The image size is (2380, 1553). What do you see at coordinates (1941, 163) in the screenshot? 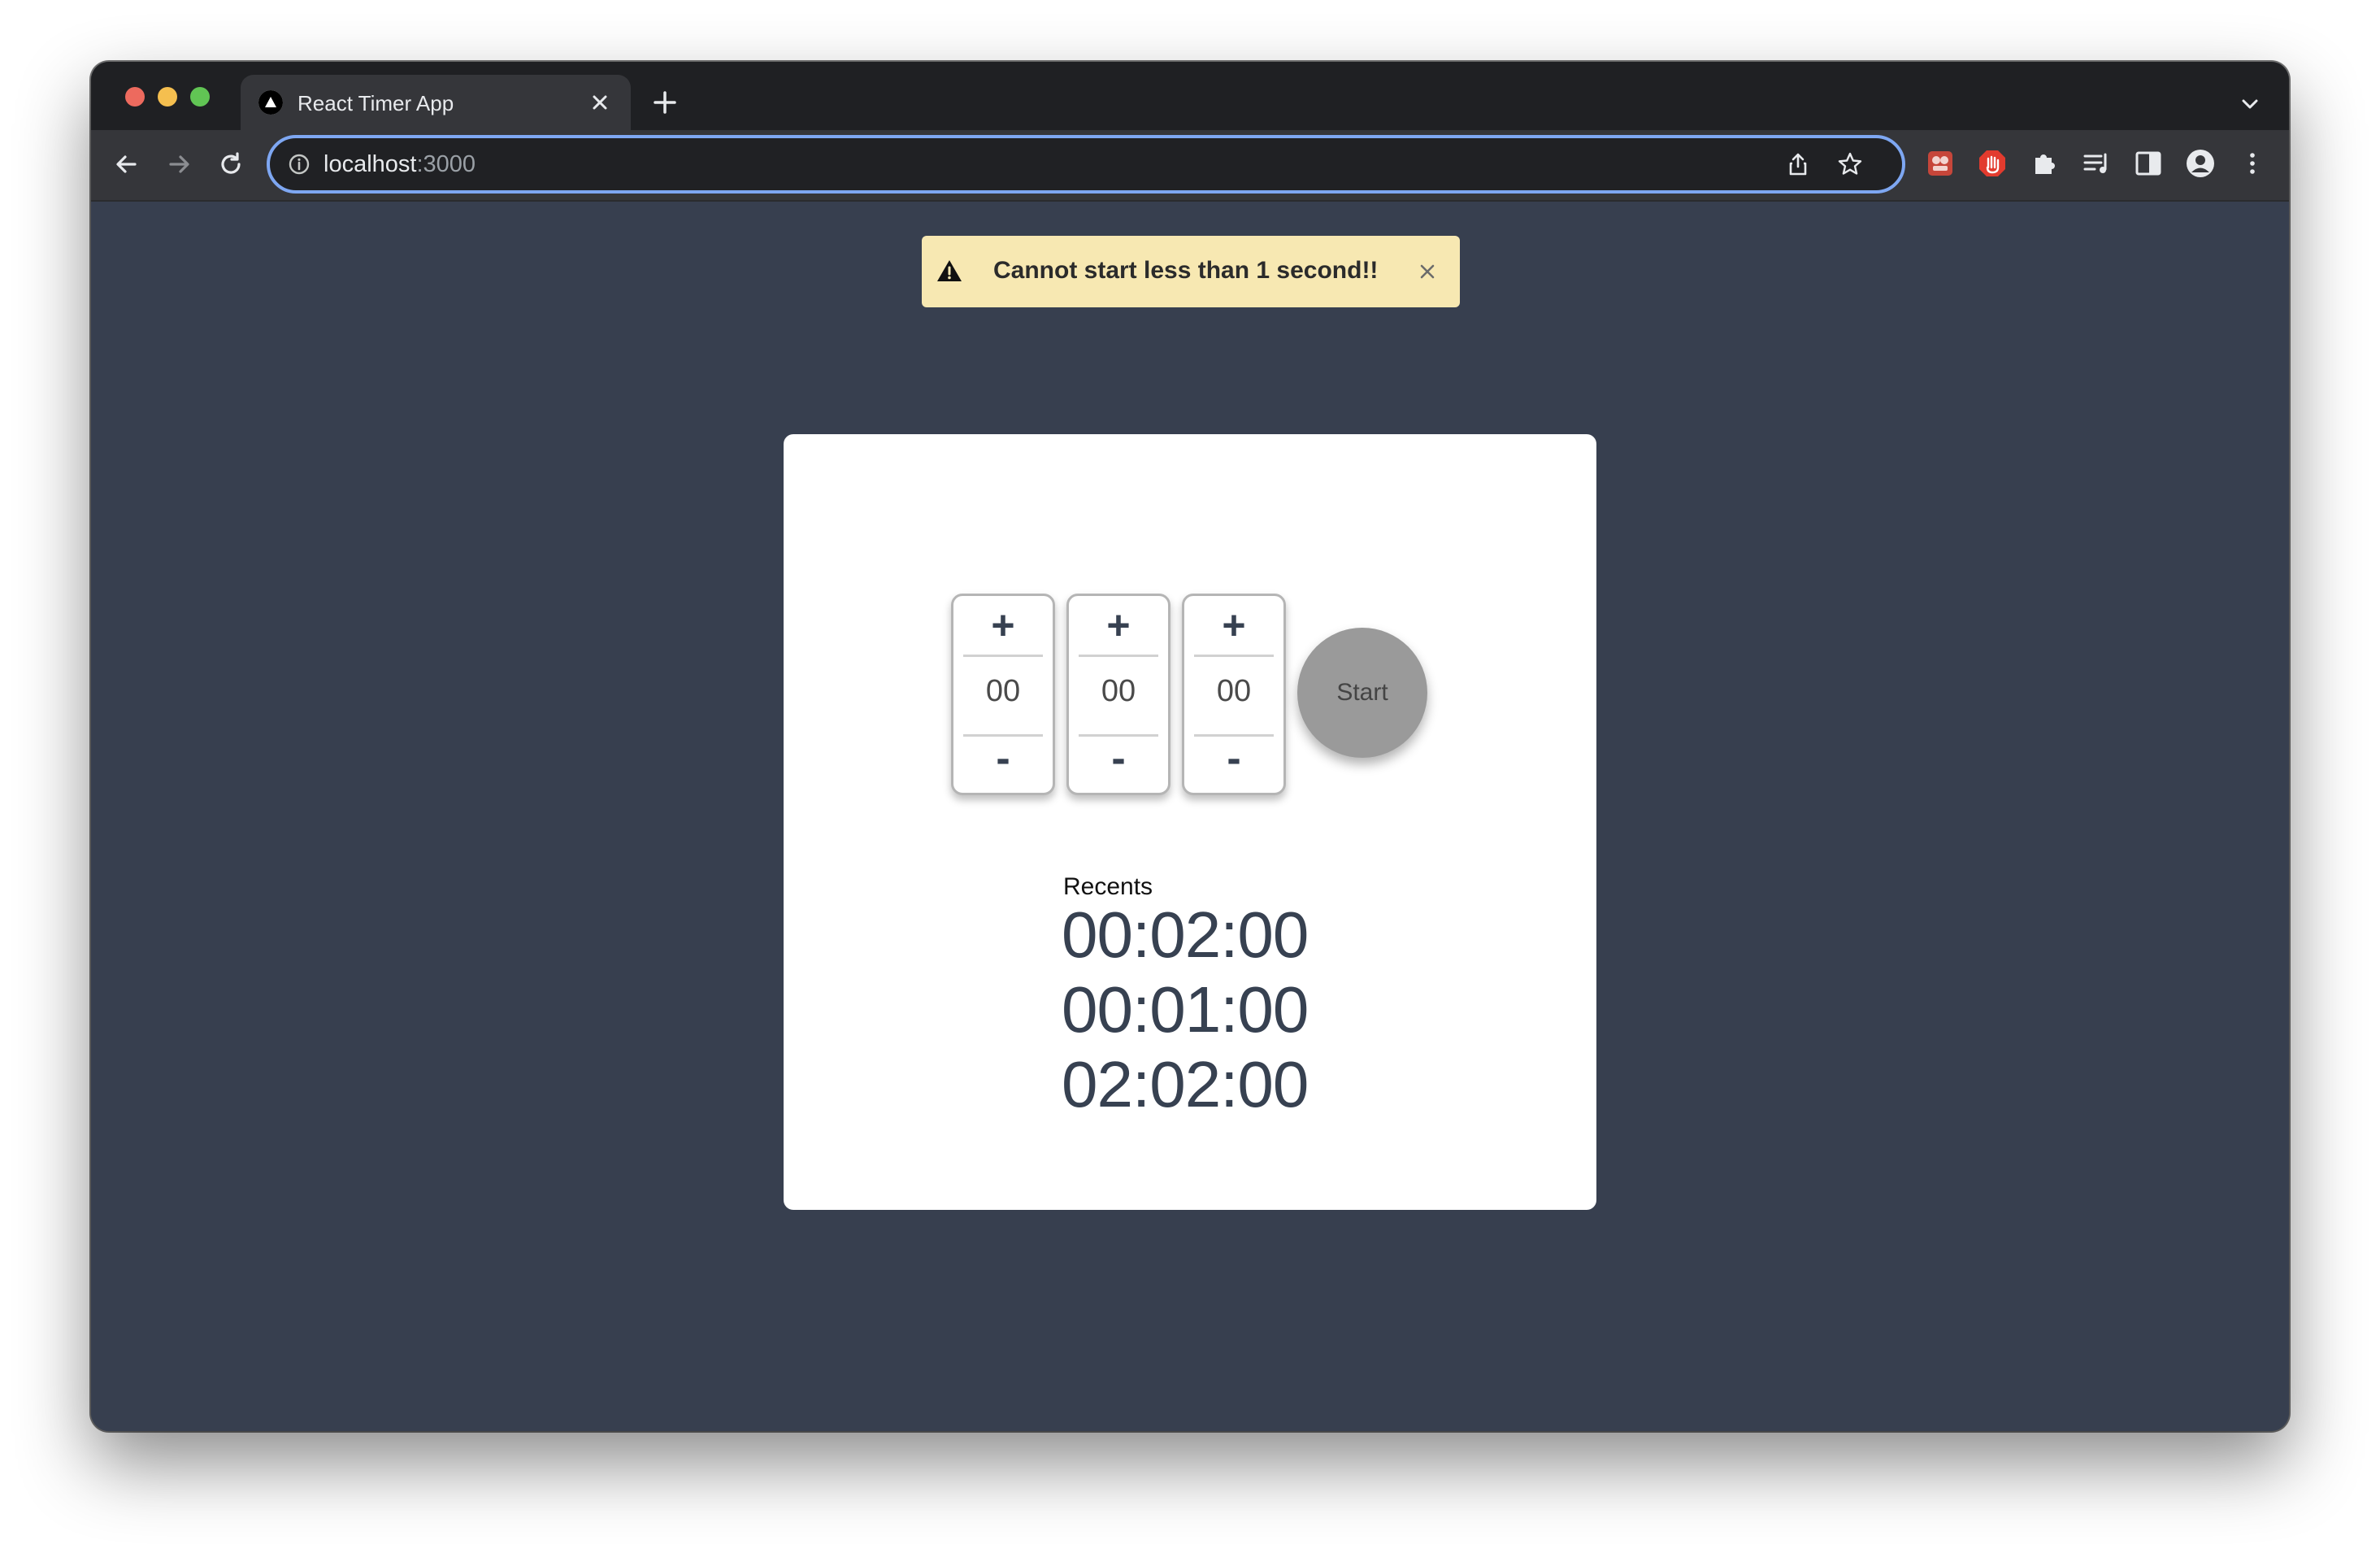
I see `extension-red-icon` at bounding box center [1941, 163].